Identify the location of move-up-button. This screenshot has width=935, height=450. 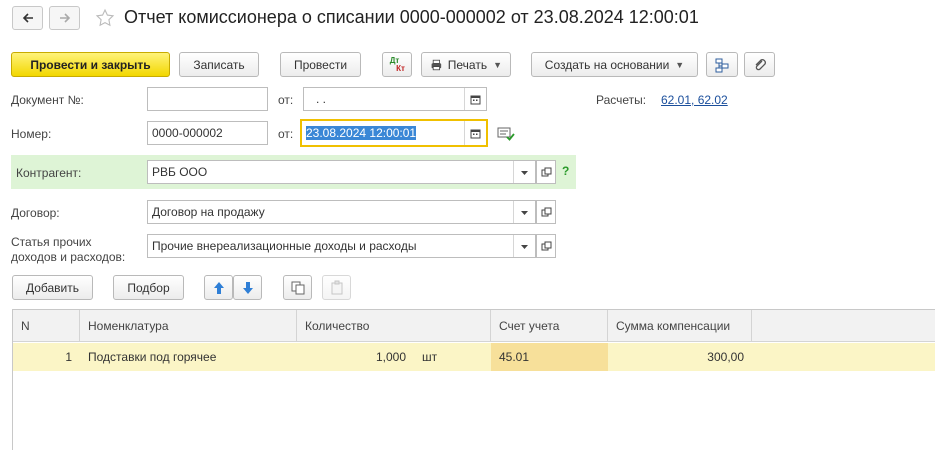
(218, 287).